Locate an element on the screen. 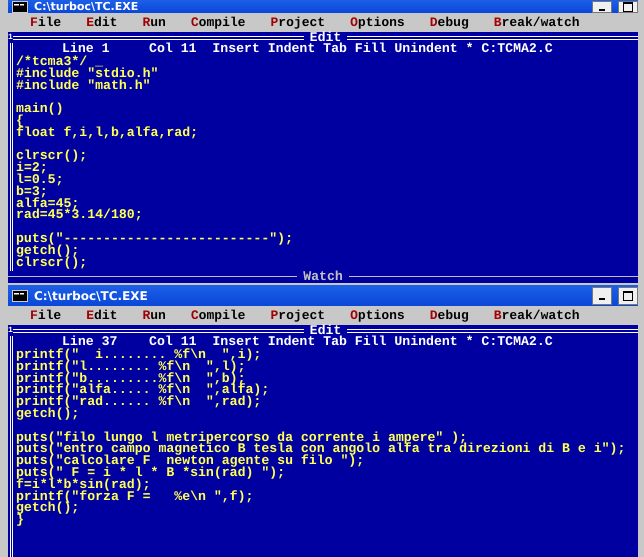  console-icon is located at coordinates (20, 296).